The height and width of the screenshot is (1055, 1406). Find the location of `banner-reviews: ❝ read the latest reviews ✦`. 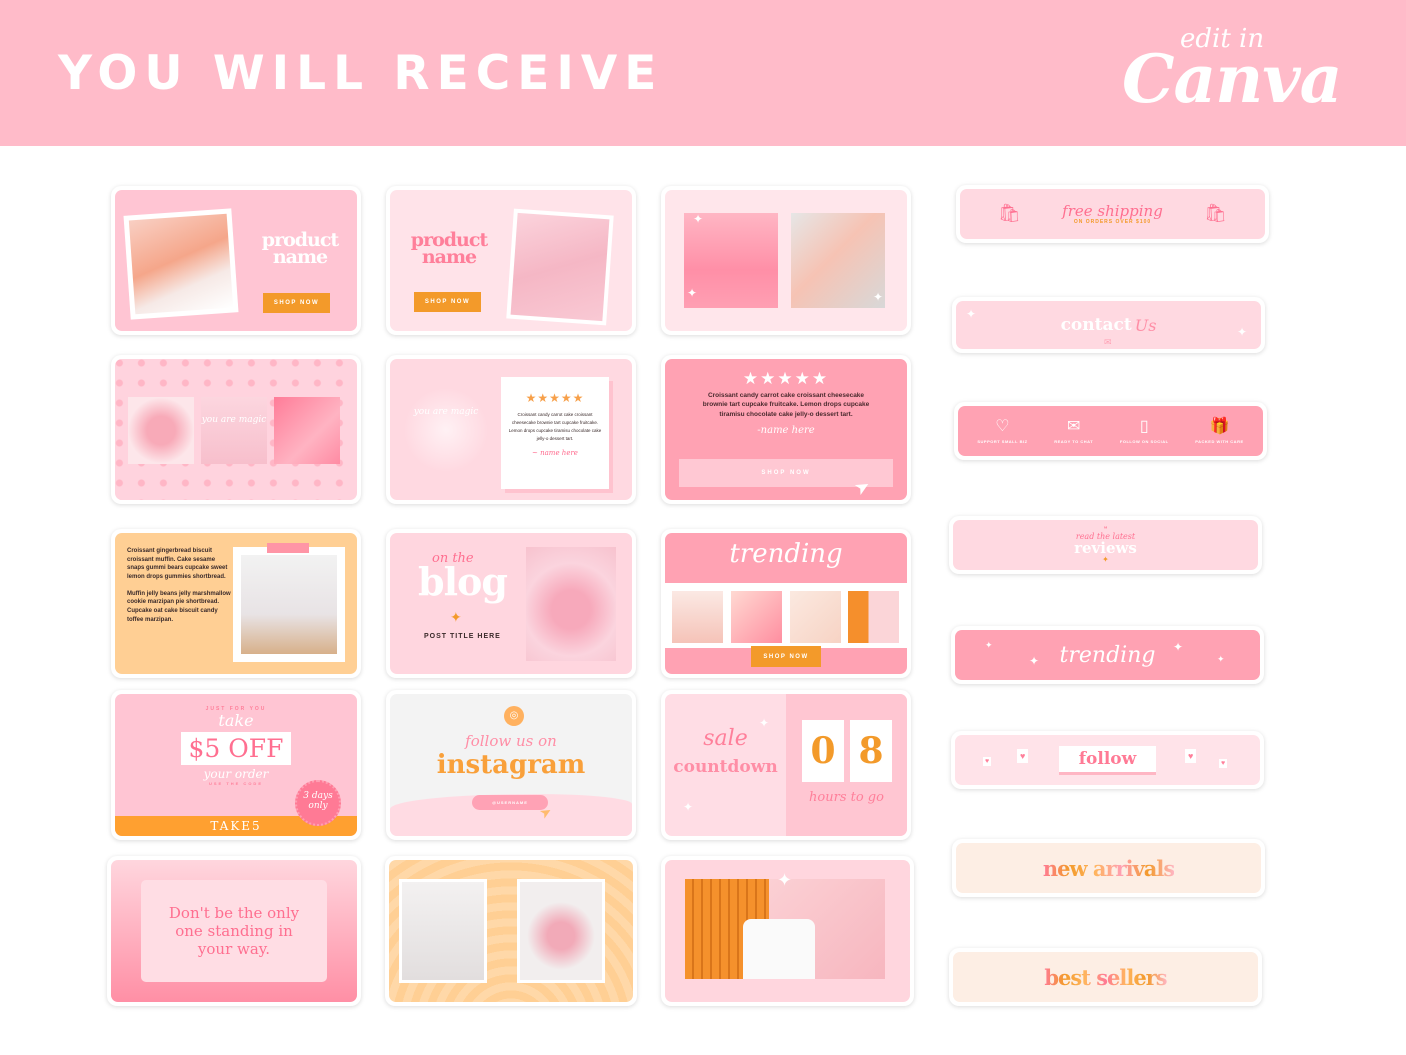

banner-reviews: ❝ read the latest reviews ✦ is located at coordinates (1105, 545).